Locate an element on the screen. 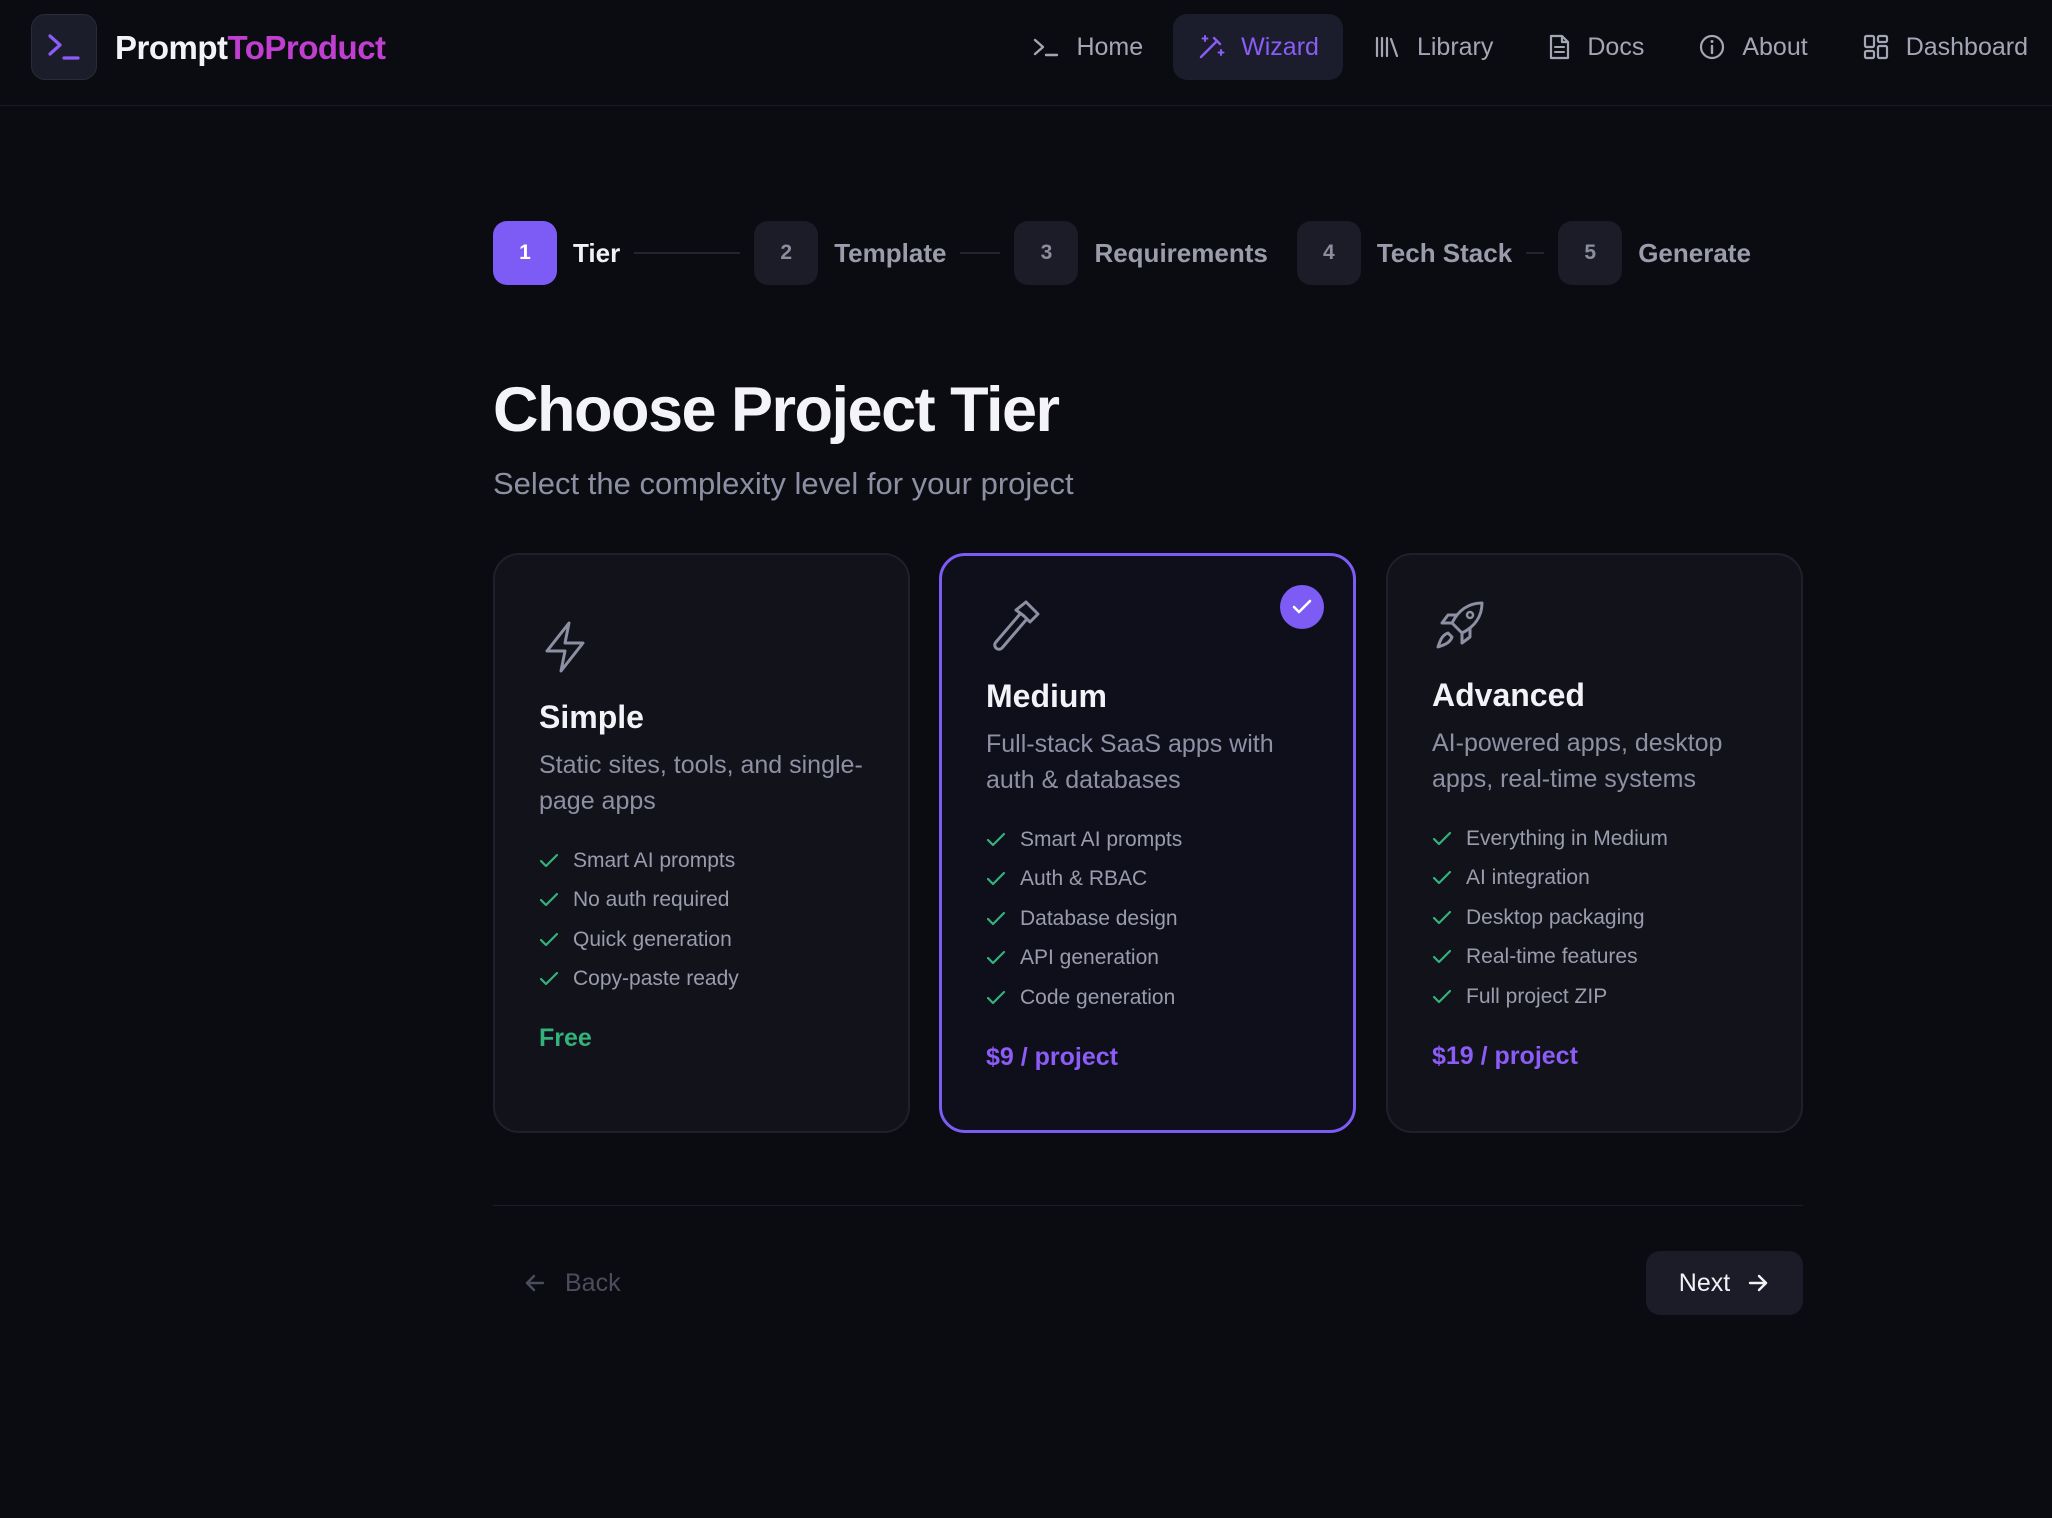 Image resolution: width=2052 pixels, height=1518 pixels. lightning-icon is located at coordinates (703, 649).